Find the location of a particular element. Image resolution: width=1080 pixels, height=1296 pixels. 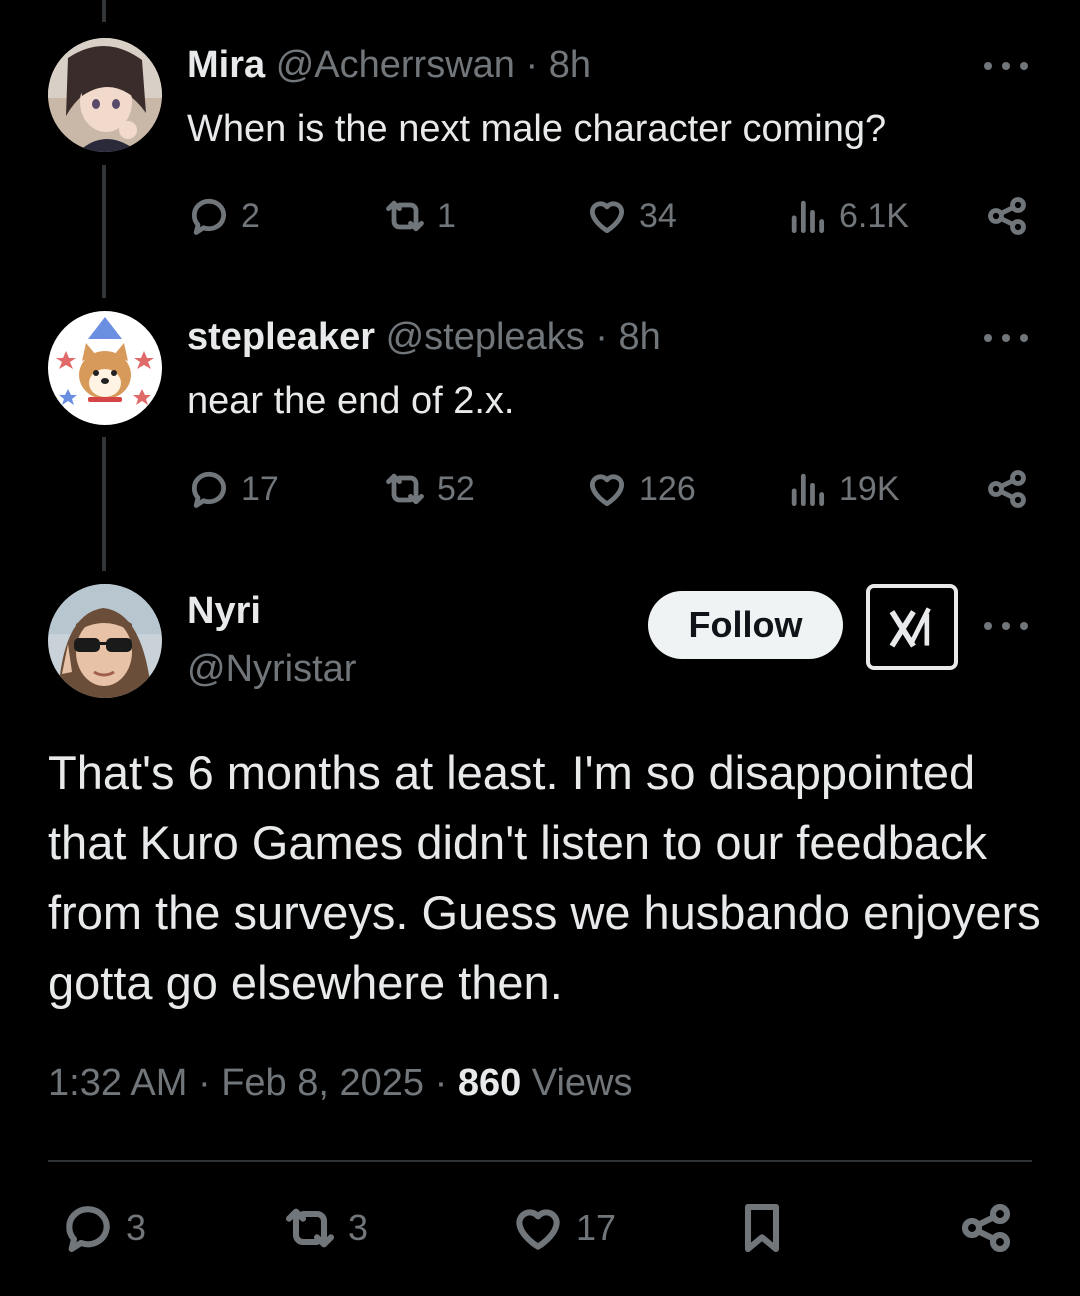

follow-button: Follow is located at coordinates (745, 625).